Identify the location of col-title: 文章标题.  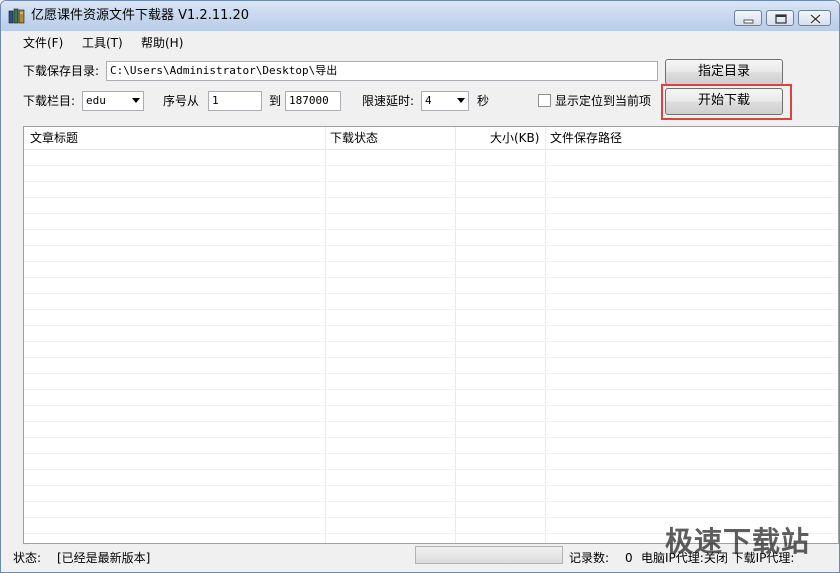
(54, 138).